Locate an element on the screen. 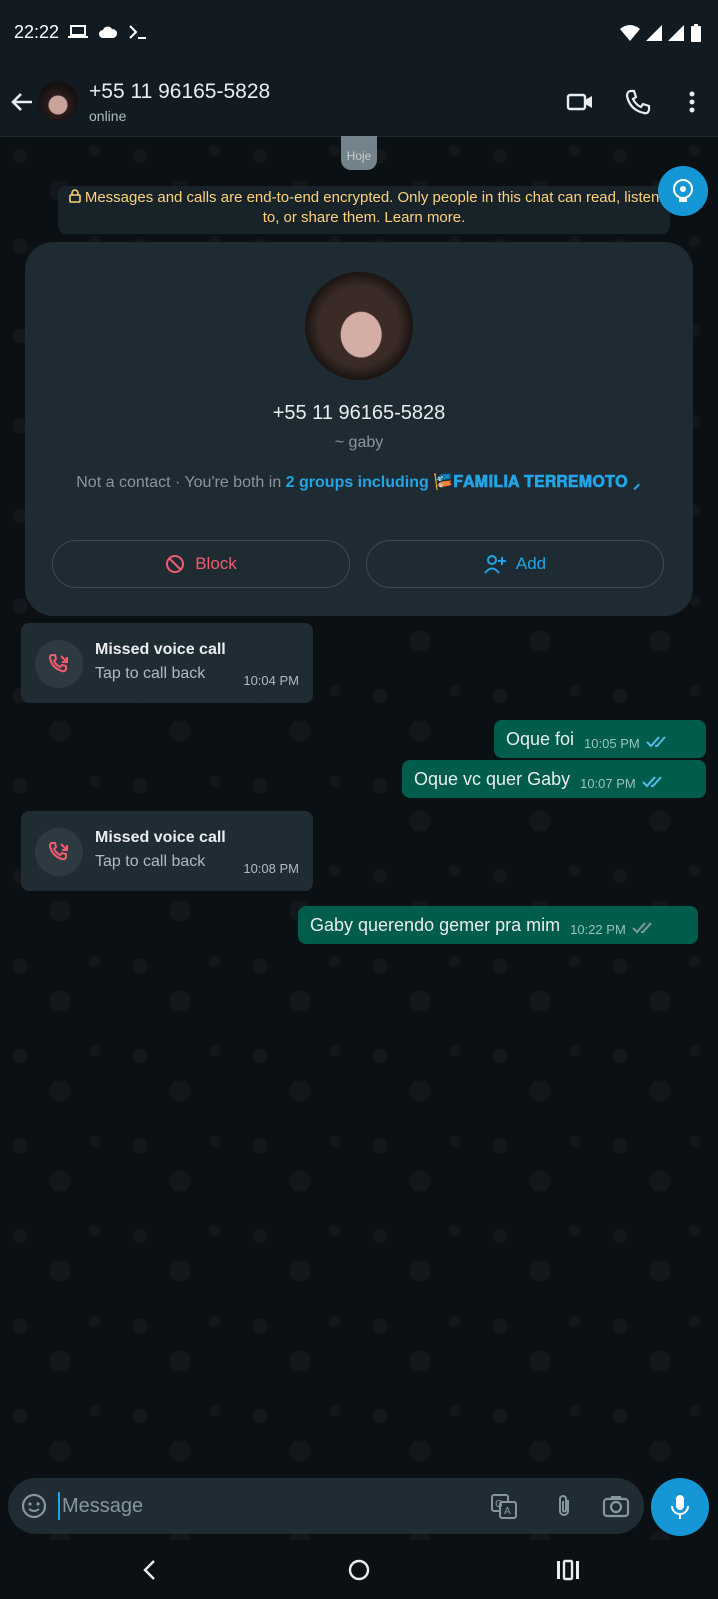  outgoing-message: Oque foi 10:05 PM is located at coordinates (600, 739).